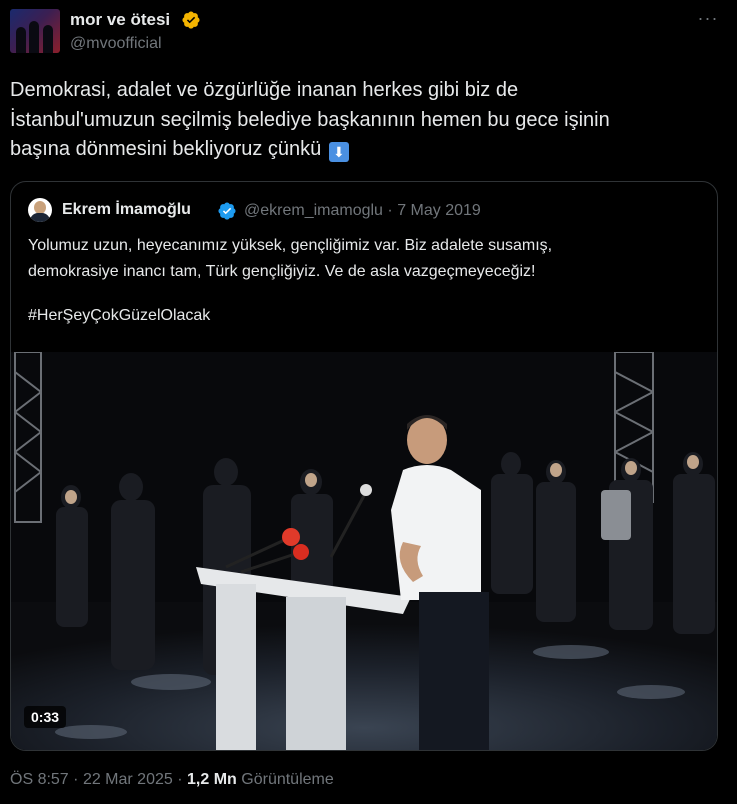 The width and height of the screenshot is (737, 804). I want to click on more-options-button: ···, so click(708, 19).